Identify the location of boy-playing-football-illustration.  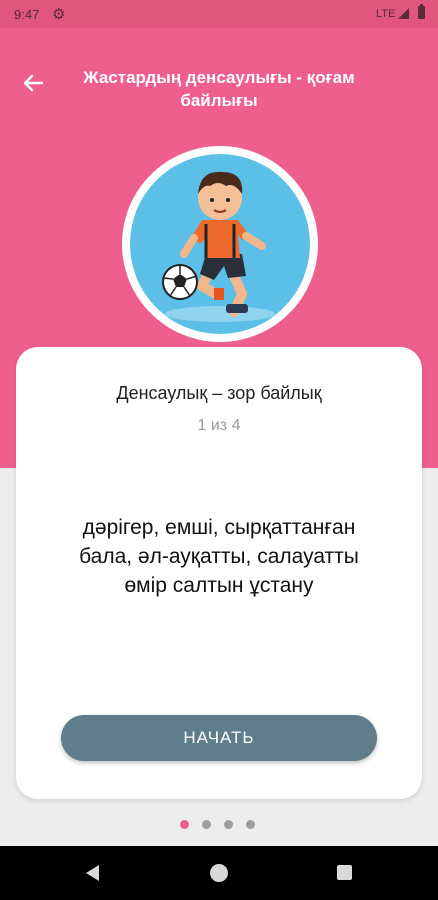
(220, 244).